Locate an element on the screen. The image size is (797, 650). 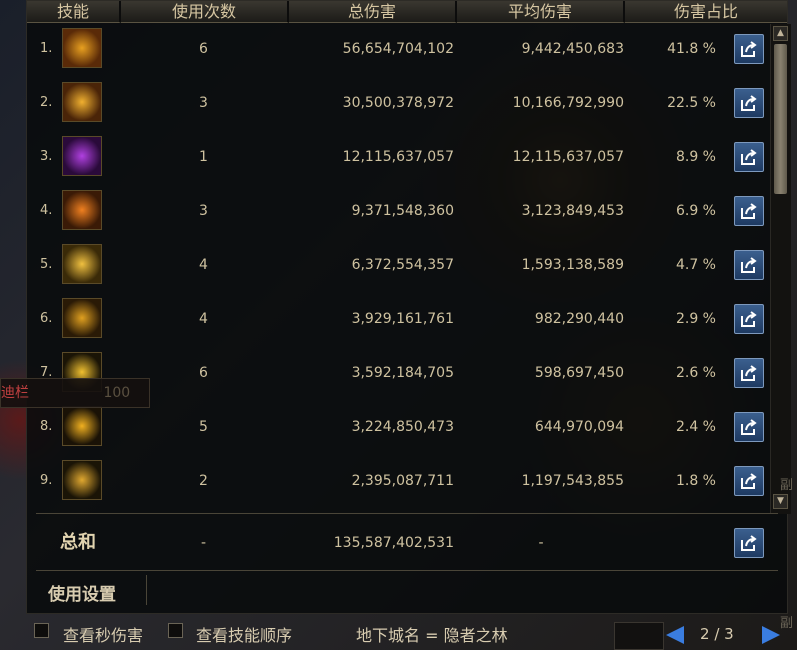
skill-9-icon is located at coordinates (82, 480).